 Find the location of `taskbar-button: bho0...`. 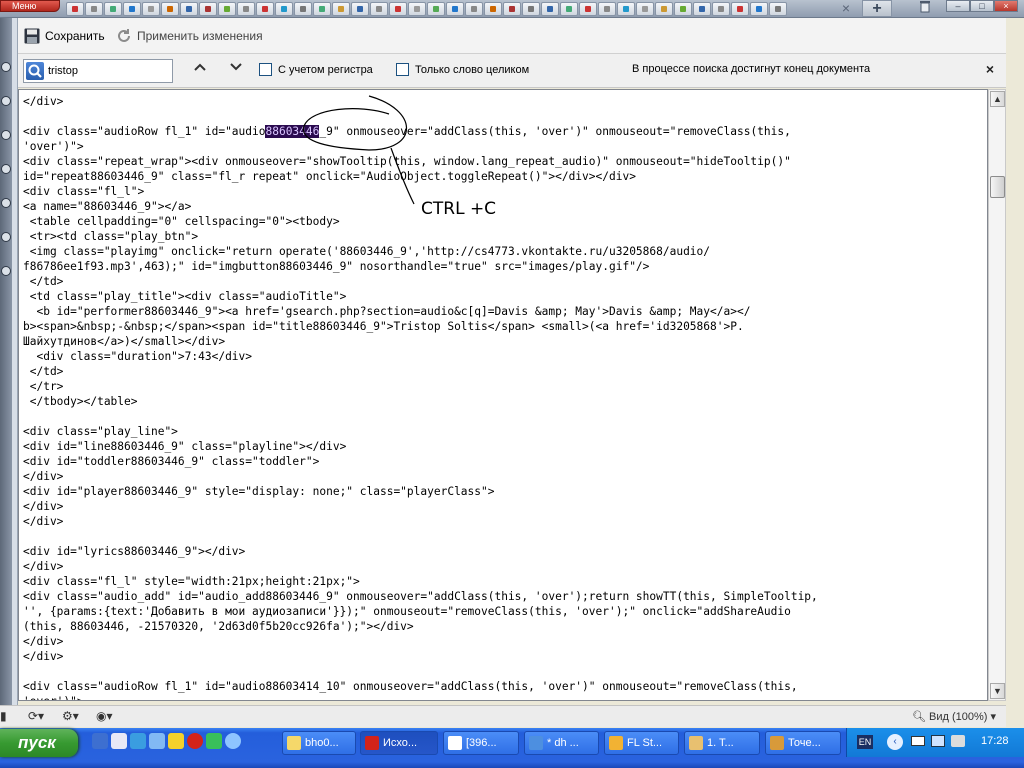

taskbar-button: bho0... is located at coordinates (319, 743).